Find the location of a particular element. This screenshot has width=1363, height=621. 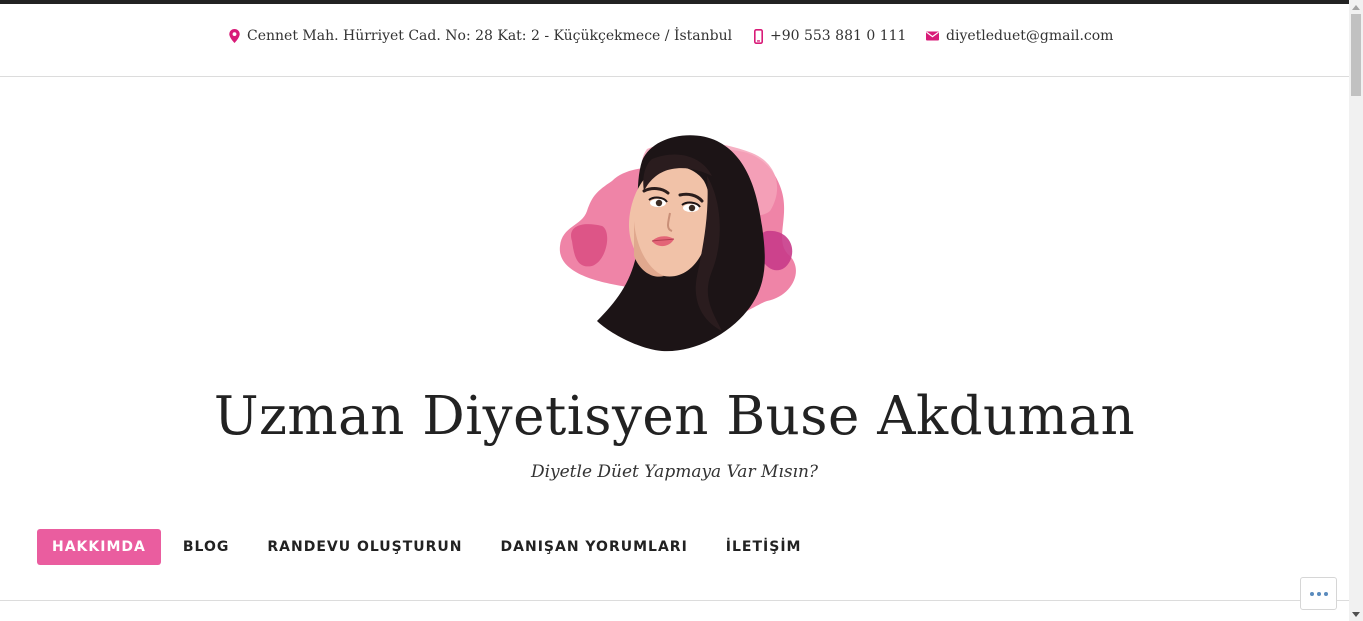

nav-item-blog: BLOG is located at coordinates (206, 547).